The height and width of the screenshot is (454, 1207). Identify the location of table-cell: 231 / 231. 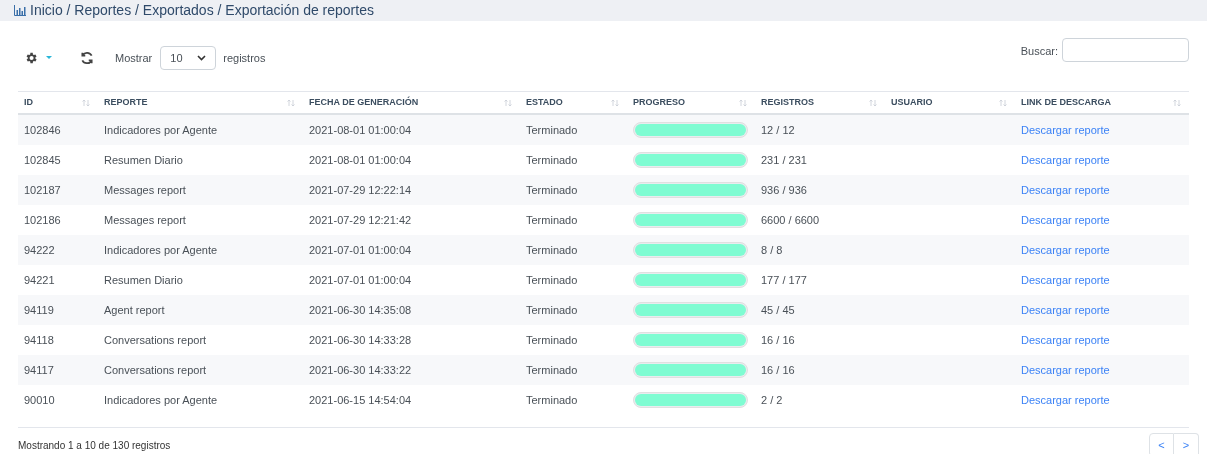
(784, 159).